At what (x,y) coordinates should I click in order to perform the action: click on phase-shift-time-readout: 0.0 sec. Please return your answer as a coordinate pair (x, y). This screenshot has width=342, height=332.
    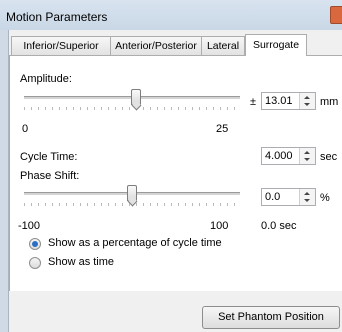
    Looking at the image, I should click on (279, 226).